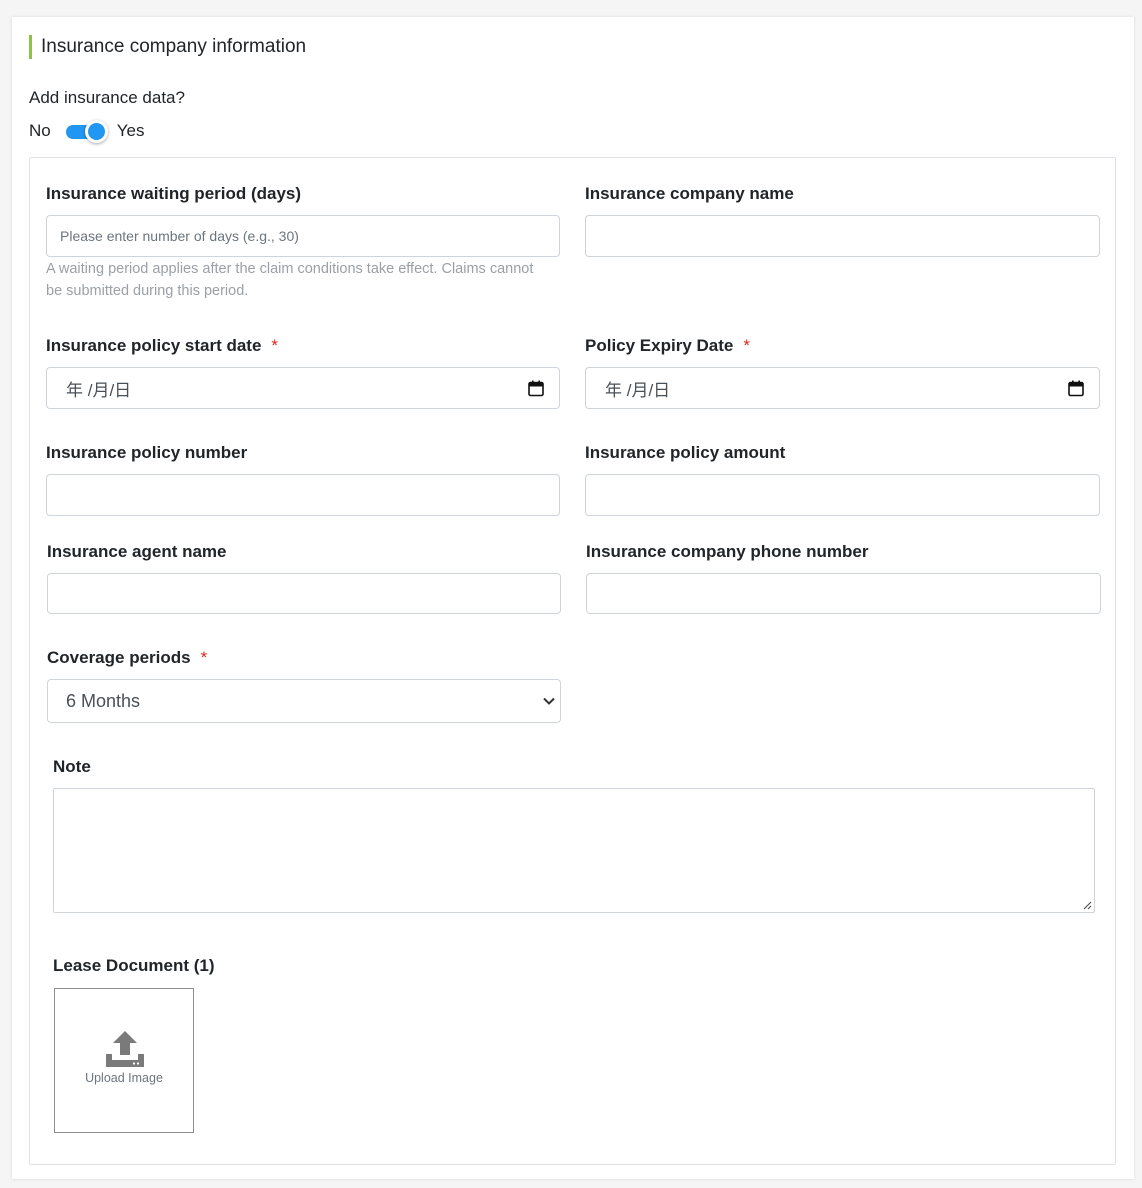 The height and width of the screenshot is (1188, 1142). What do you see at coordinates (842, 236) in the screenshot?
I see `company-name-input` at bounding box center [842, 236].